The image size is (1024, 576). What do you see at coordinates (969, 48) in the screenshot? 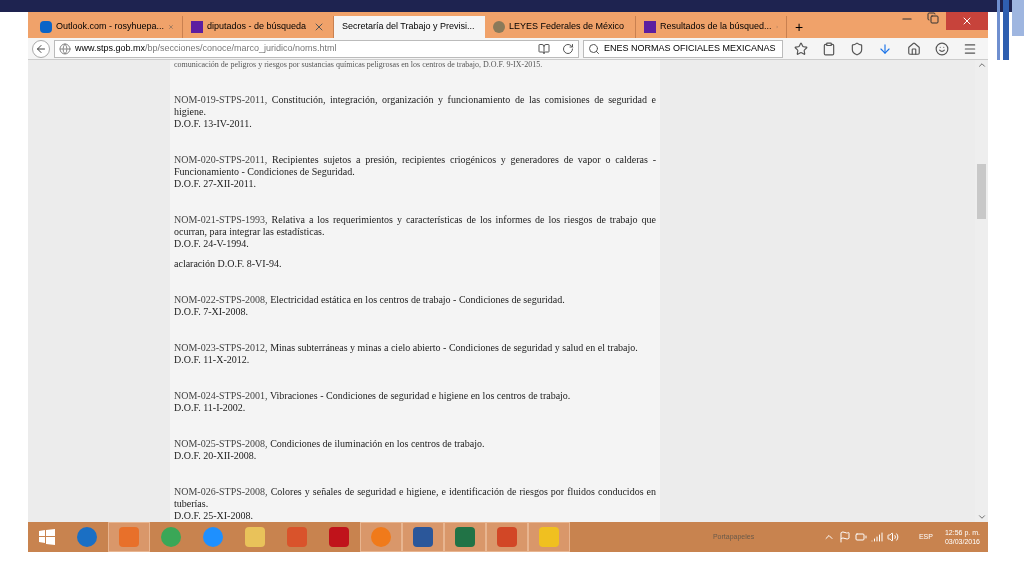
I see `menu-icon` at bounding box center [969, 48].